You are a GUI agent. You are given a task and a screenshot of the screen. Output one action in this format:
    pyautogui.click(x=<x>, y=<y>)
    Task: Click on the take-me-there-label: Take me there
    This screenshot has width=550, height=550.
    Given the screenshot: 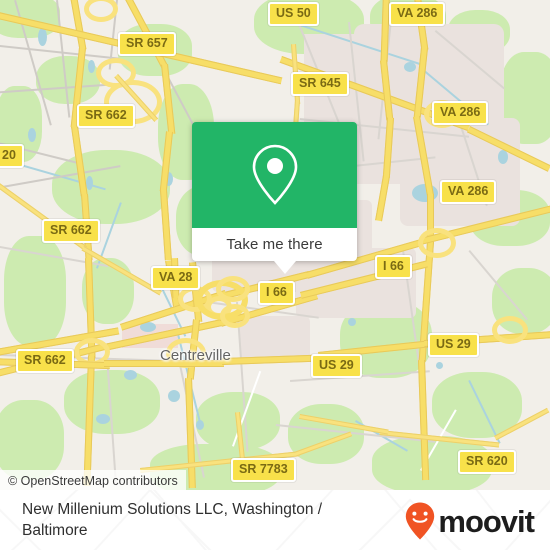 What is the action you would take?
    pyautogui.click(x=274, y=244)
    